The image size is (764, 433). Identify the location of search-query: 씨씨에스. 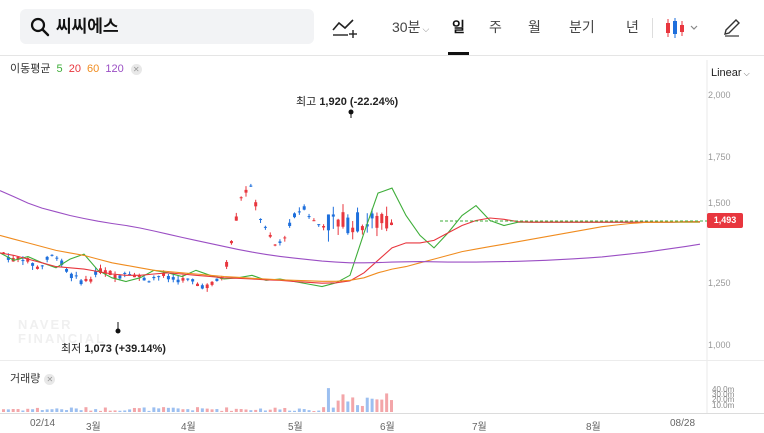
(87, 26).